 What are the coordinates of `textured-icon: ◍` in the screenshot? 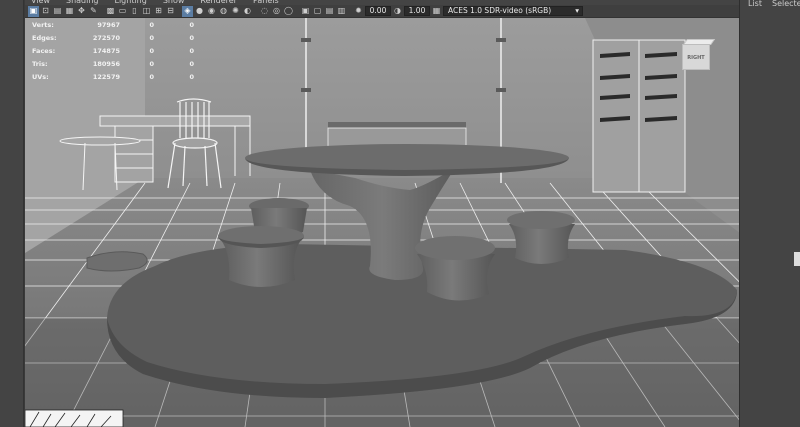 It's located at (223, 11).